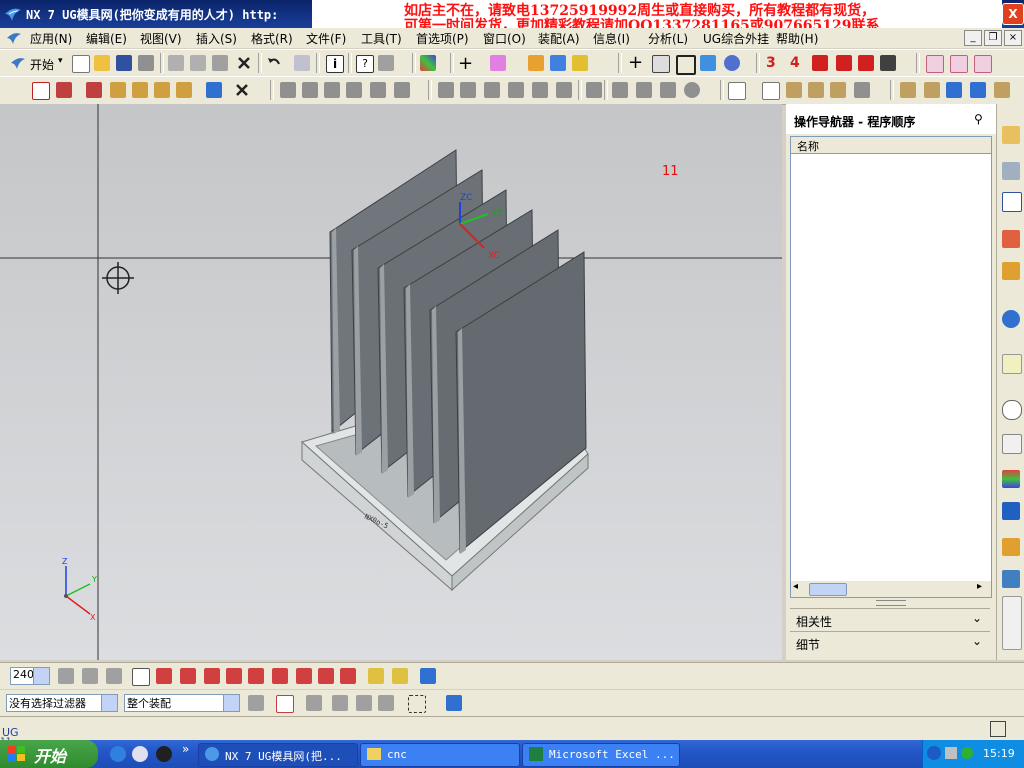 The width and height of the screenshot is (1024, 768). What do you see at coordinates (736, 38) in the screenshot?
I see `menu-ug-plugin: UG综合外挂` at bounding box center [736, 38].